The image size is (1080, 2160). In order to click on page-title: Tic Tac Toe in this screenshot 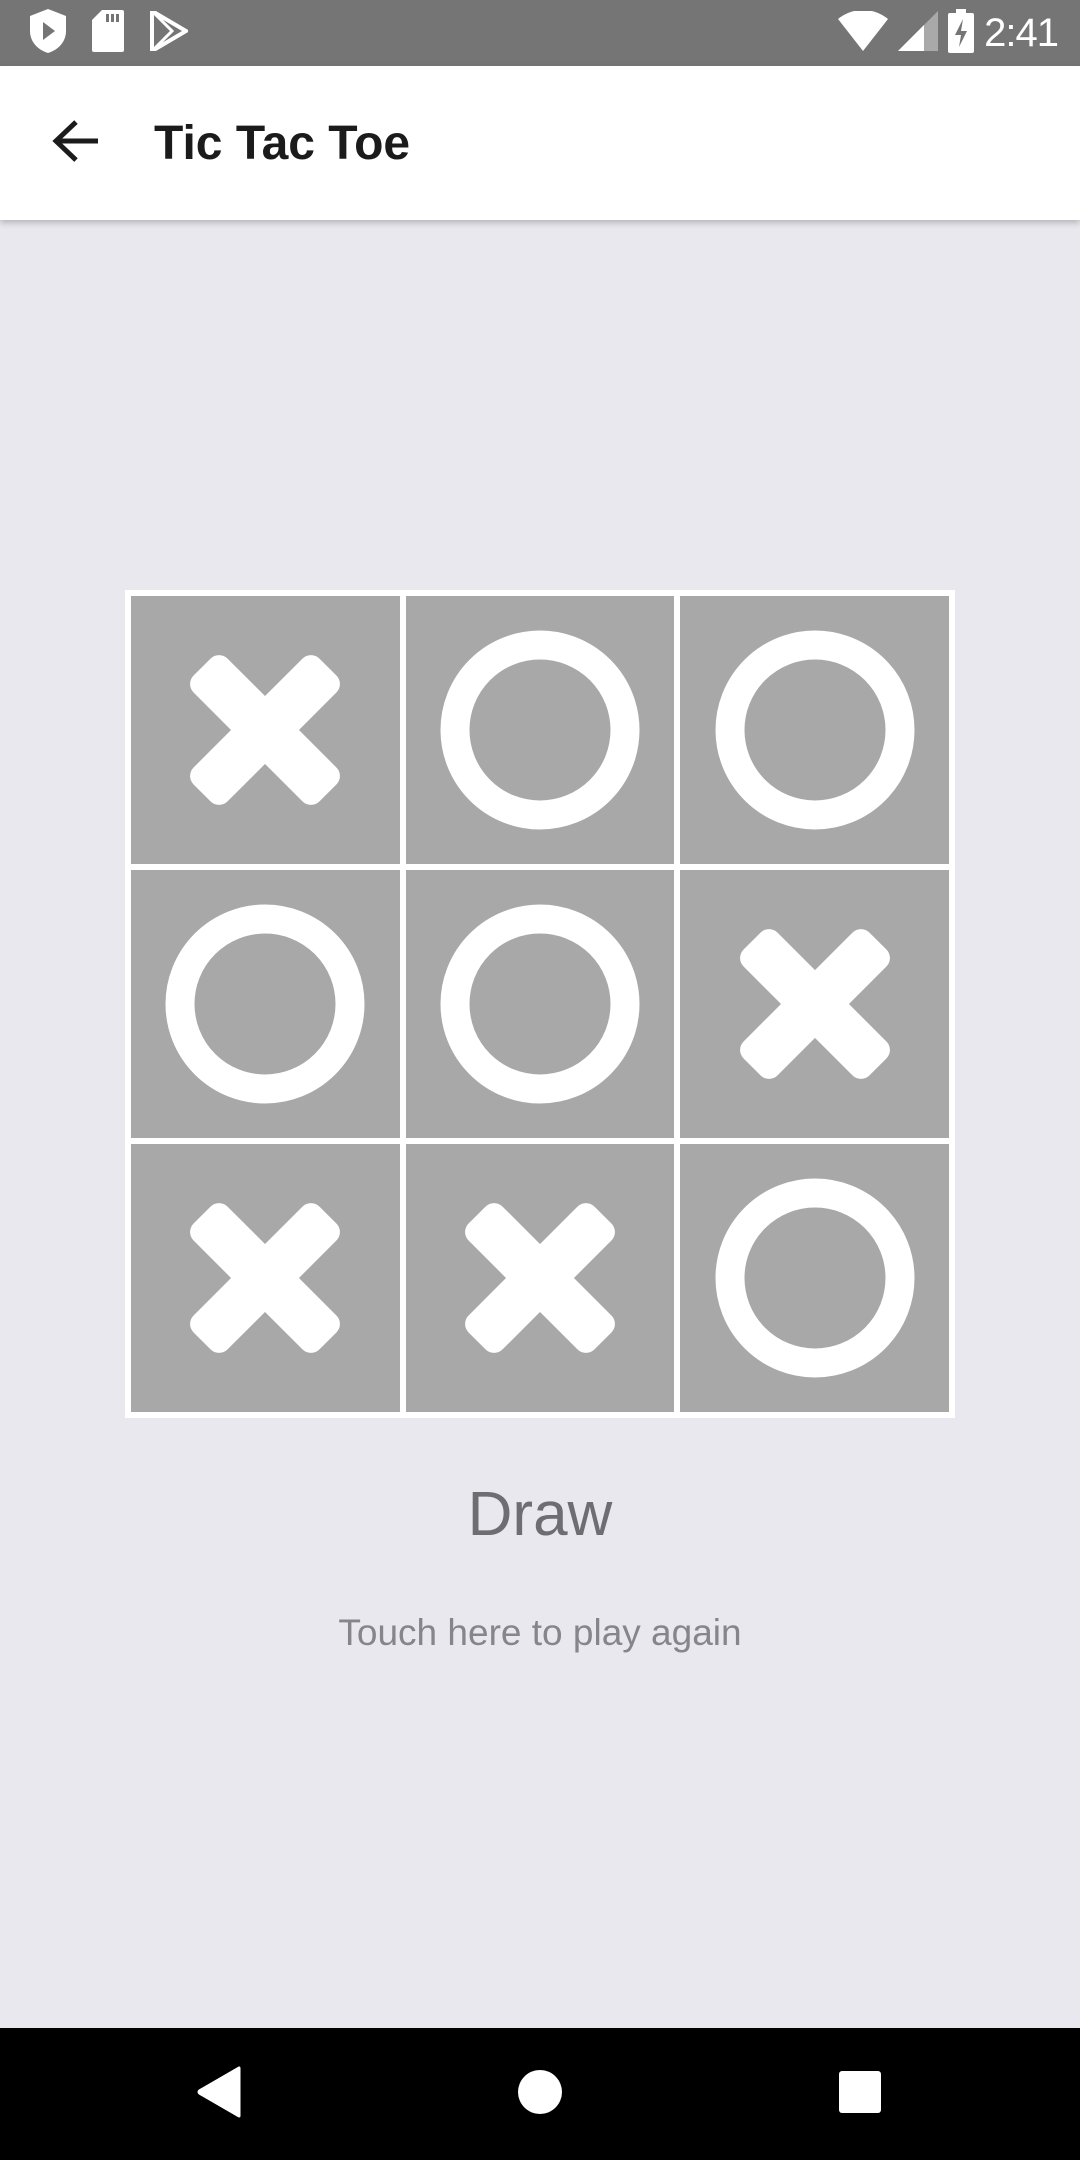, I will do `click(282, 143)`.